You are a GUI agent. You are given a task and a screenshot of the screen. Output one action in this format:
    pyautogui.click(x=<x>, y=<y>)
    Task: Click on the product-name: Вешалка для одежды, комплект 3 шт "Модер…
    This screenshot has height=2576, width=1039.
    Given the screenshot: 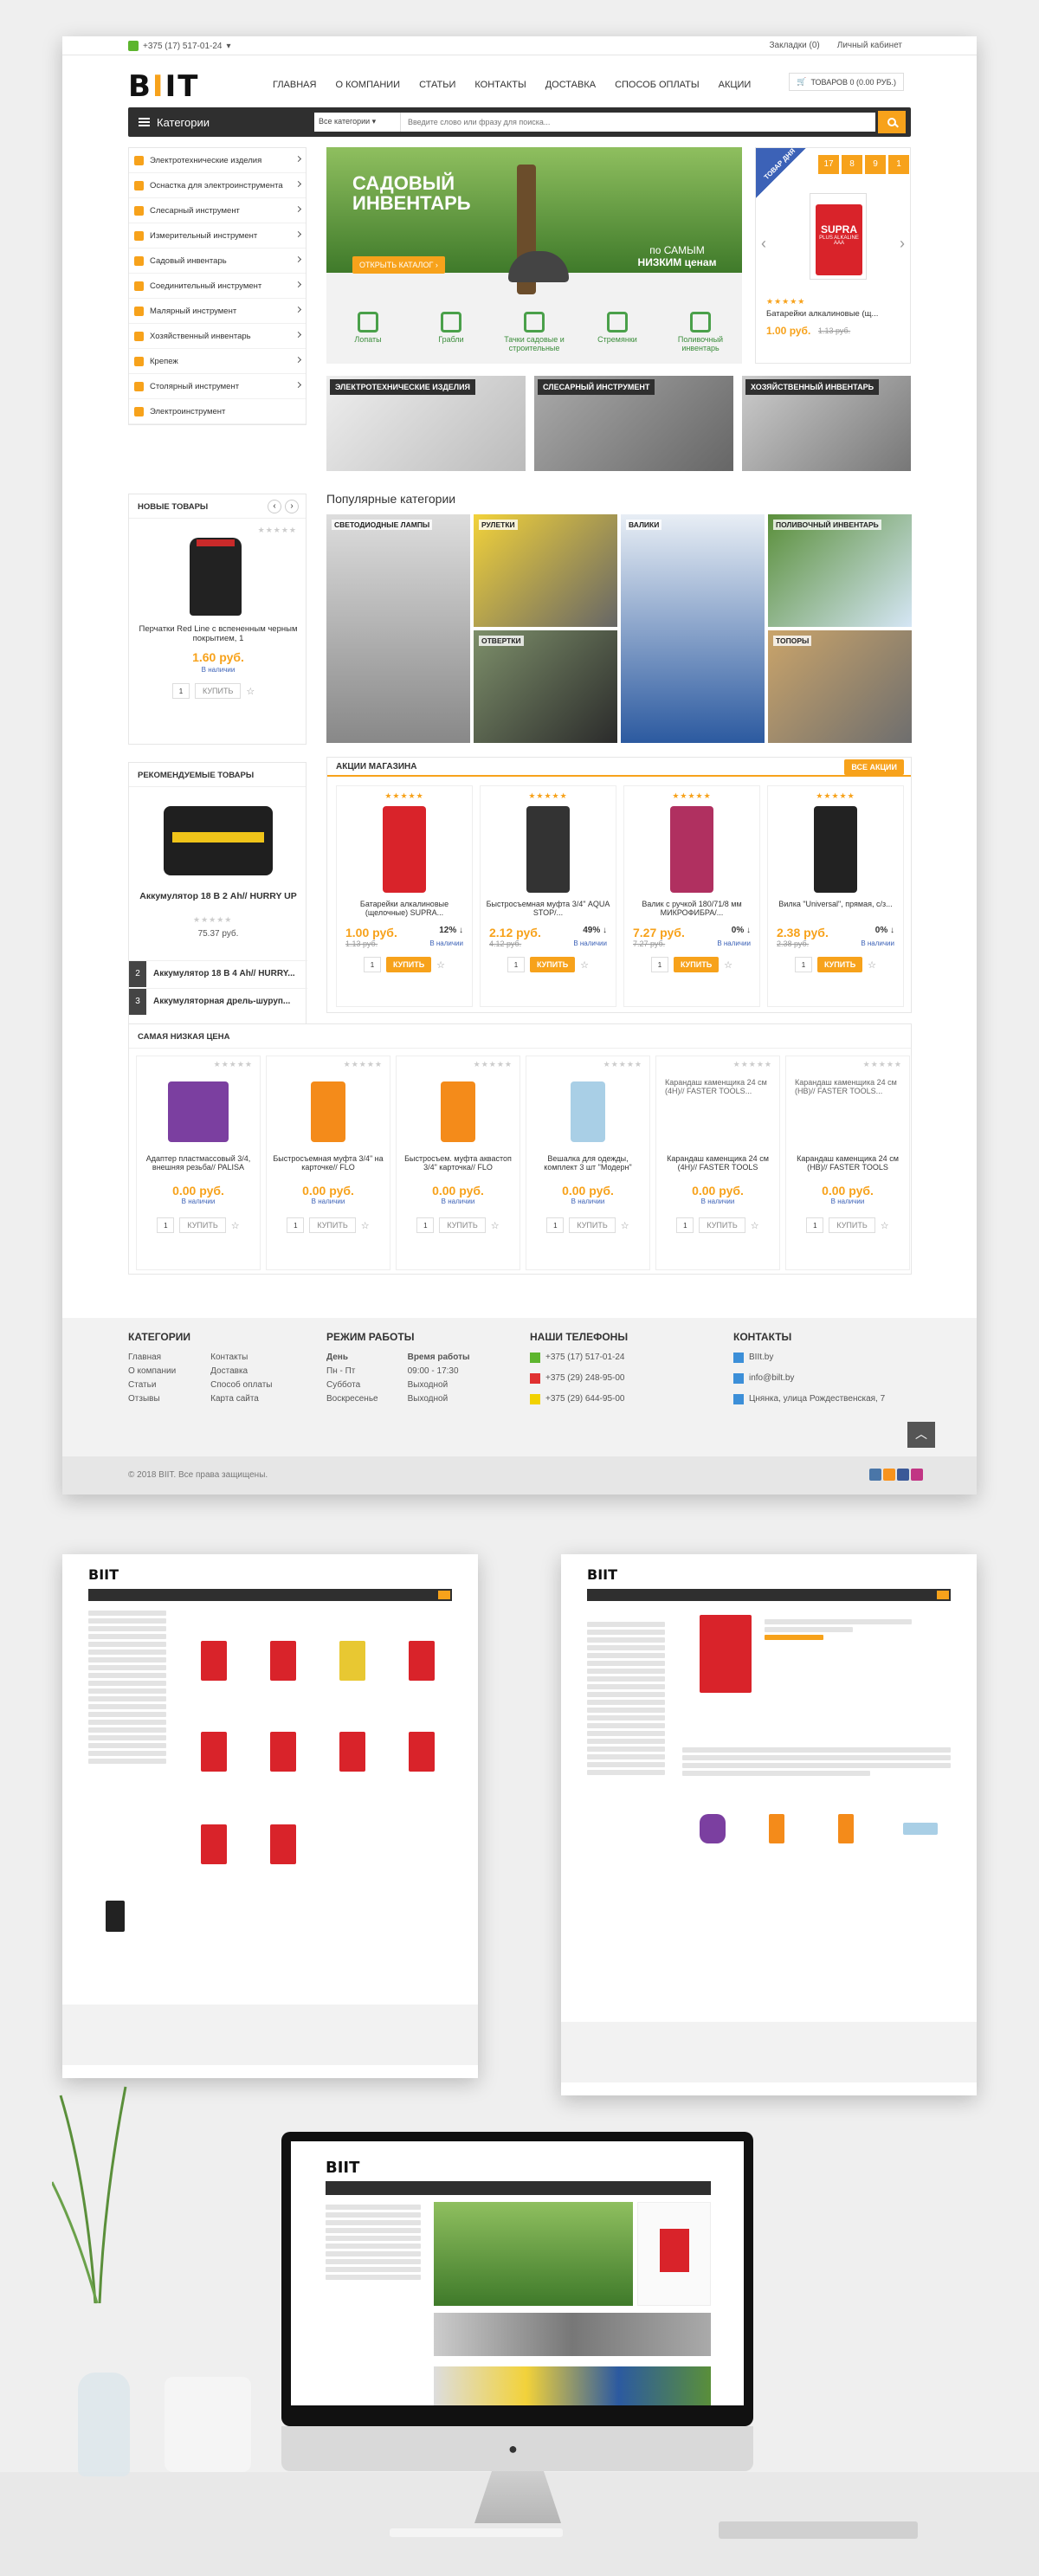 What is the action you would take?
    pyautogui.click(x=588, y=1166)
    